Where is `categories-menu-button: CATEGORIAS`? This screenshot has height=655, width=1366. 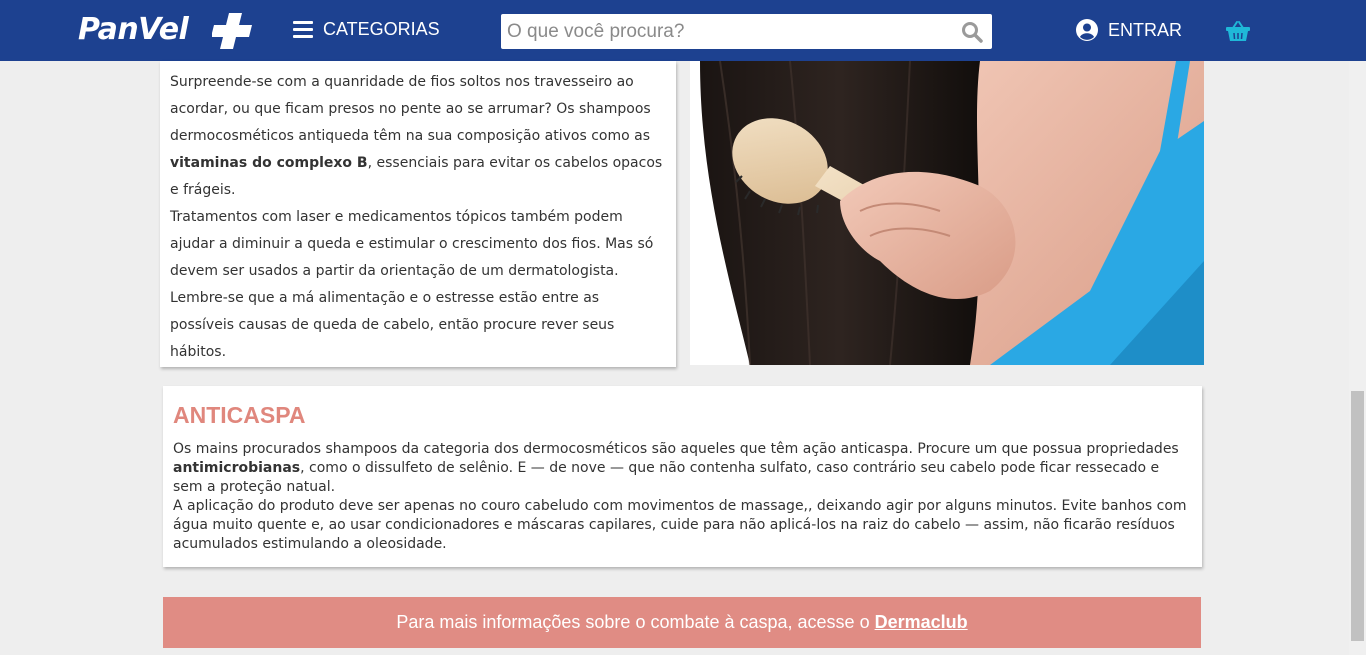
categories-menu-button: CATEGORIAS is located at coordinates (366, 29).